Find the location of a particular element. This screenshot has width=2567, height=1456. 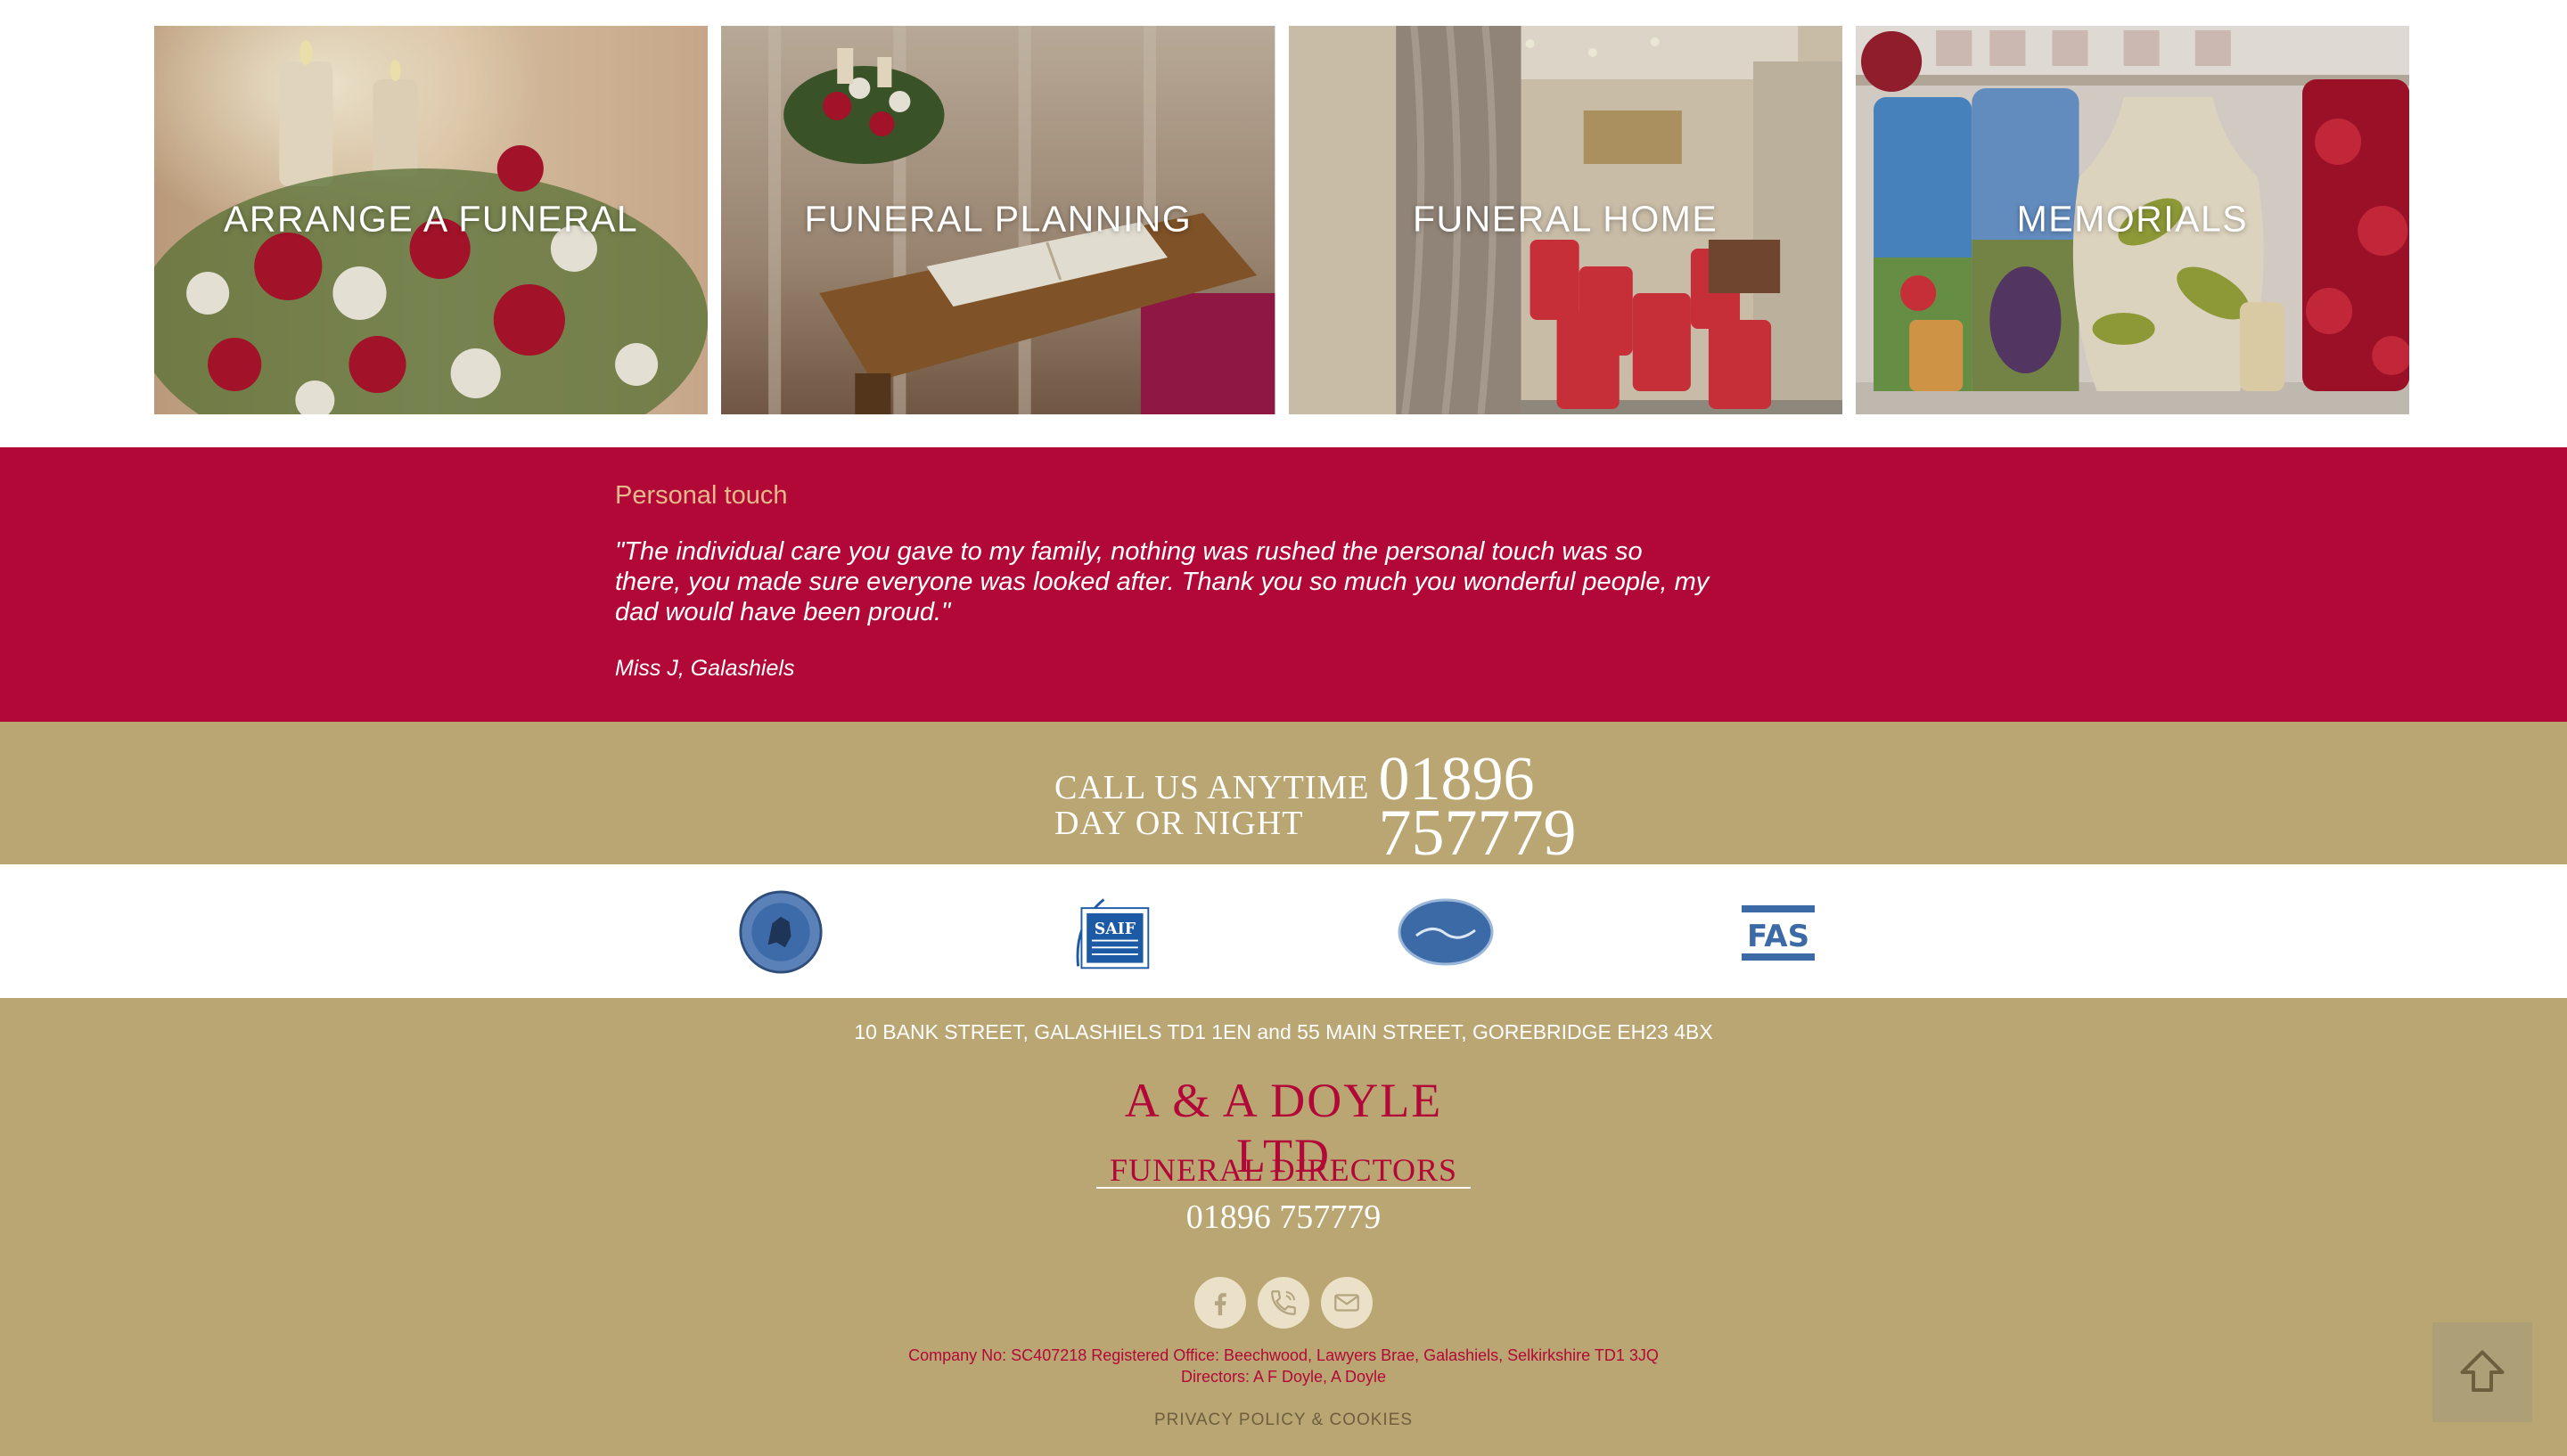

brand-subtitle: FUNERAL DIRECTORS is located at coordinates (1283, 1170).